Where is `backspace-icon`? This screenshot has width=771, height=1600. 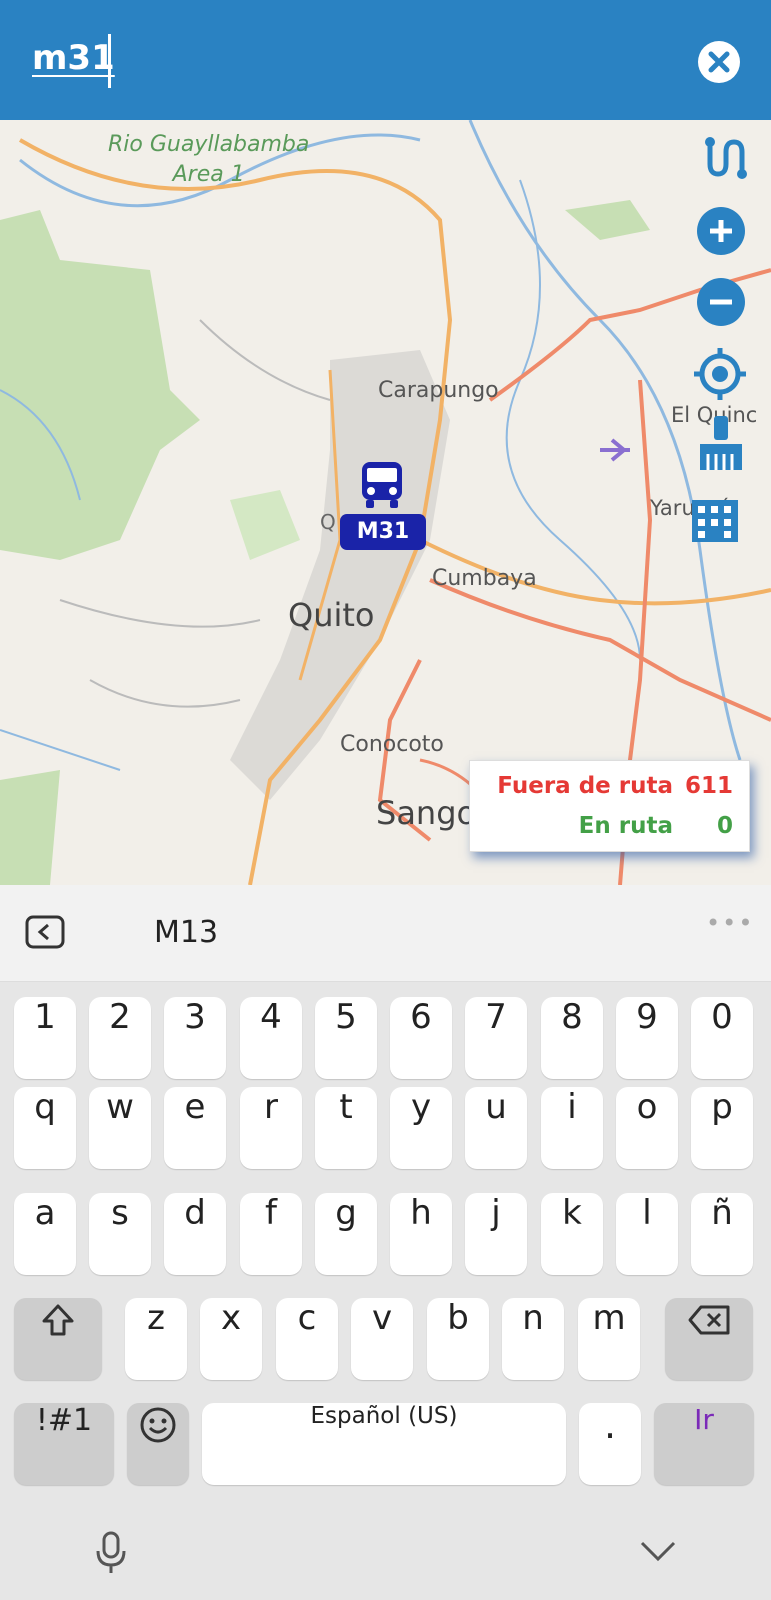 backspace-icon is located at coordinates (709, 1318).